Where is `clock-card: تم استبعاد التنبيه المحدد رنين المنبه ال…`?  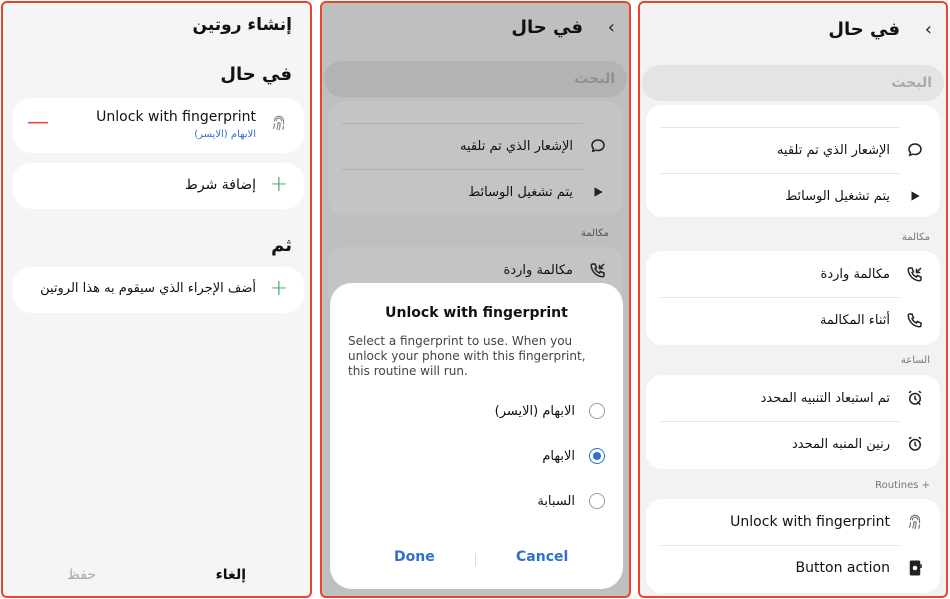 clock-card: تم استبعاد التنبيه المحدد رنين المنبه ال… is located at coordinates (793, 422).